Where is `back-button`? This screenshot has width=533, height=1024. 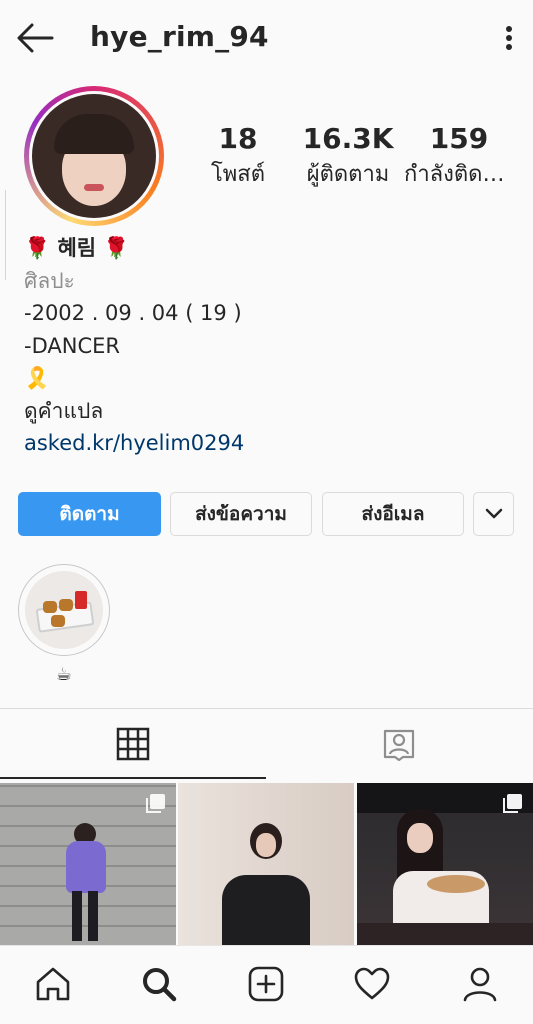
back-button is located at coordinates (35, 38).